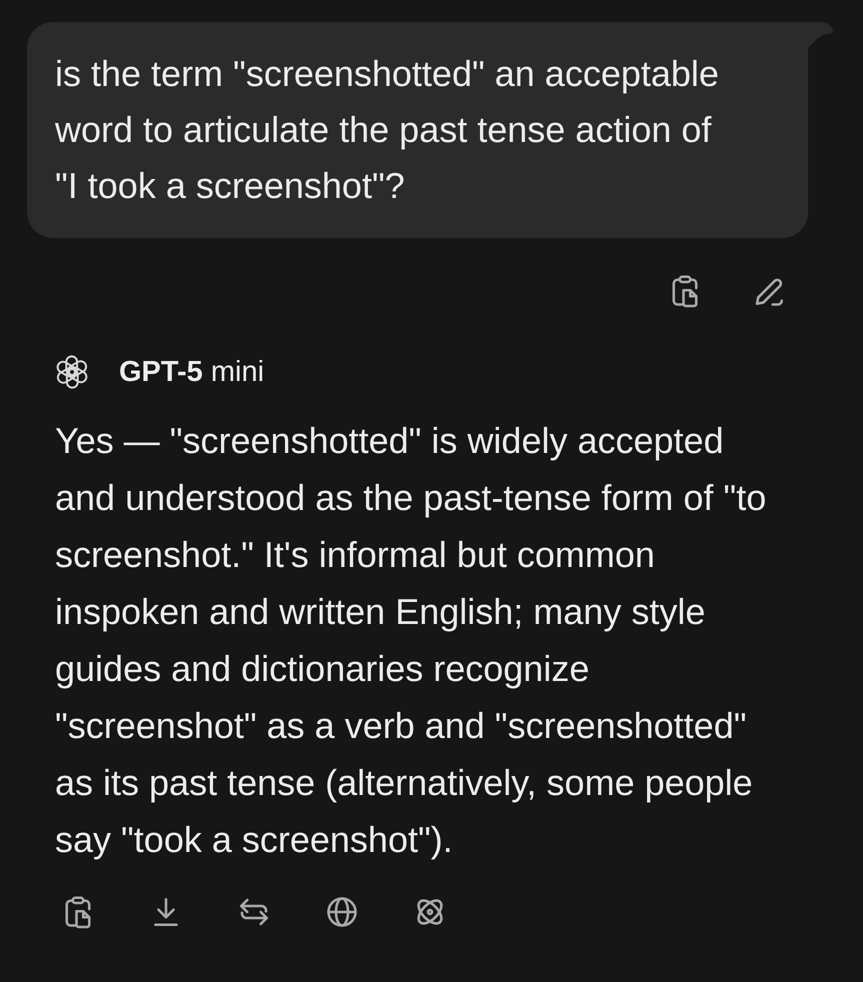 The image size is (863, 982). What do you see at coordinates (72, 372) in the screenshot?
I see `knot-logo-icon` at bounding box center [72, 372].